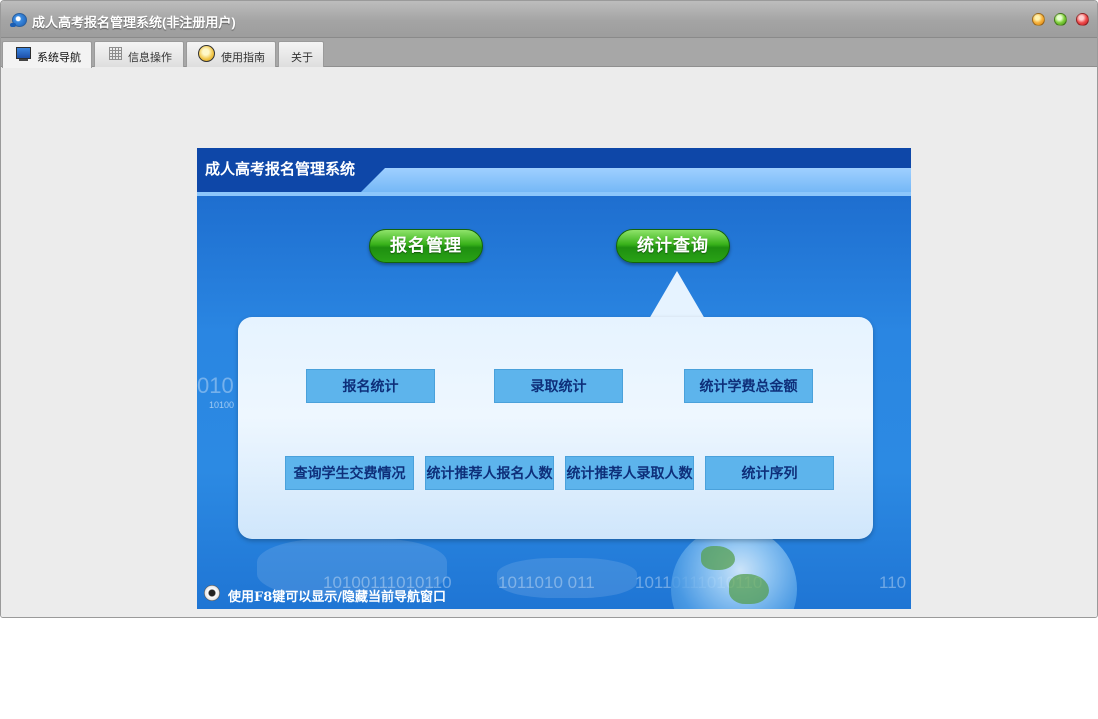 This screenshot has height=719, width=1098. What do you see at coordinates (280, 169) in the screenshot?
I see `banner-title: 成人高考报名管理系统` at bounding box center [280, 169].